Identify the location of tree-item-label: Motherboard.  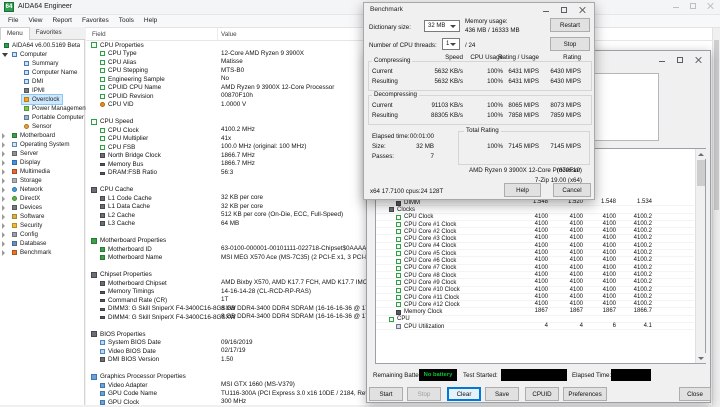
(38, 135).